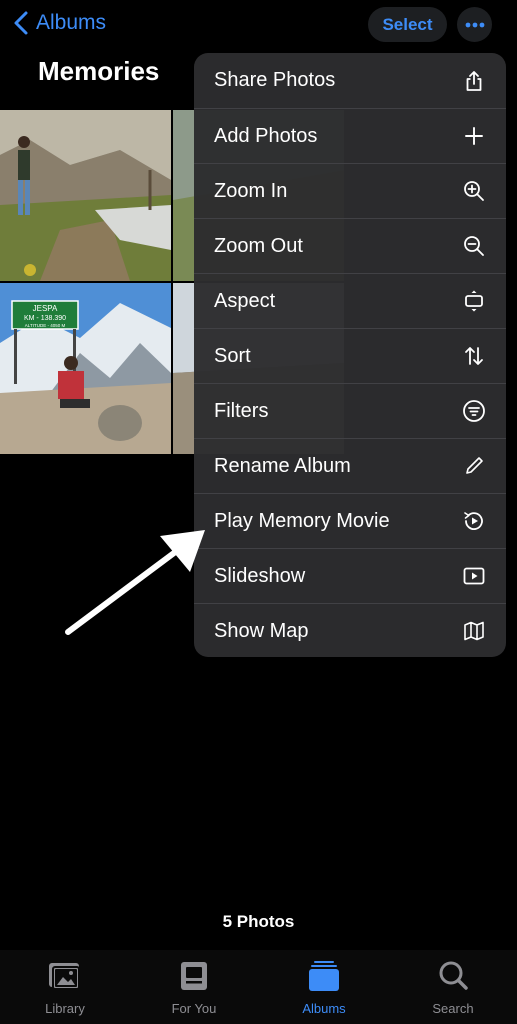 The height and width of the screenshot is (1024, 517). Describe the element at coordinates (324, 1008) in the screenshot. I see `tab-label: Albums` at that location.